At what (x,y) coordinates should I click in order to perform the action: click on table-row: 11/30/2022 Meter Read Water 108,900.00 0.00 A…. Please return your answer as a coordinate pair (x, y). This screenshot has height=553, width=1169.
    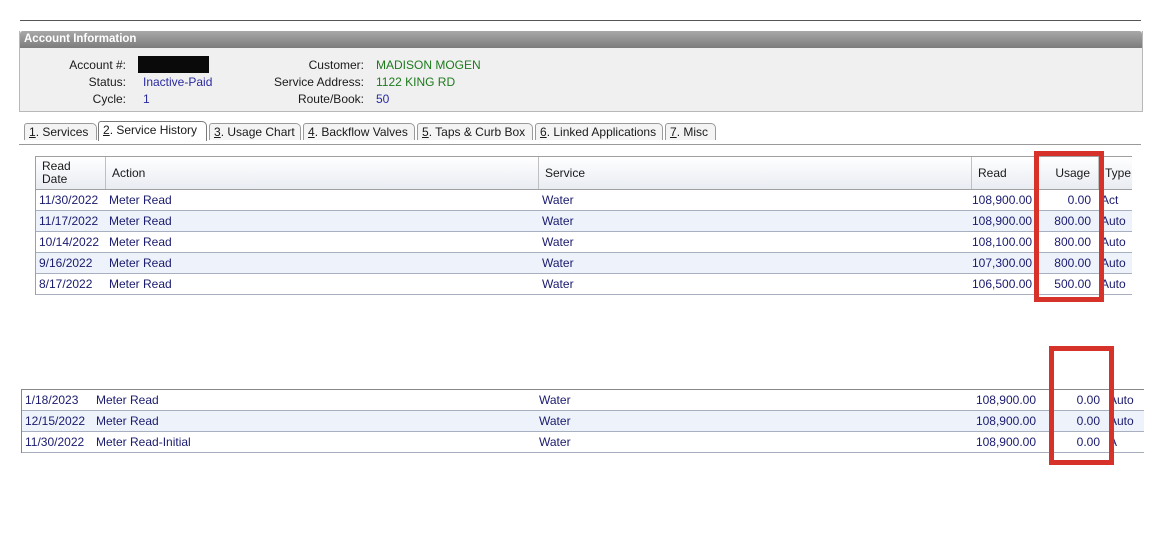
    Looking at the image, I should click on (584, 200).